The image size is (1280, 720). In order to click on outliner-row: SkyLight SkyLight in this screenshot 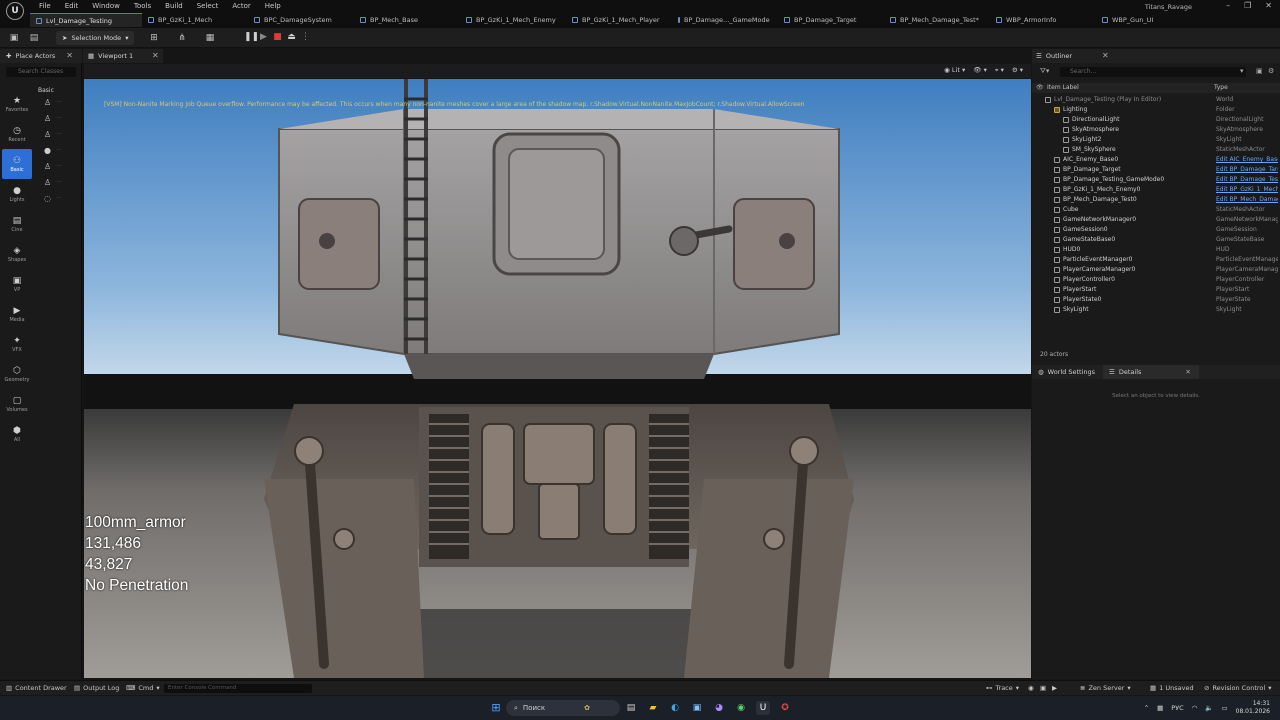, I will do `click(1156, 310)`.